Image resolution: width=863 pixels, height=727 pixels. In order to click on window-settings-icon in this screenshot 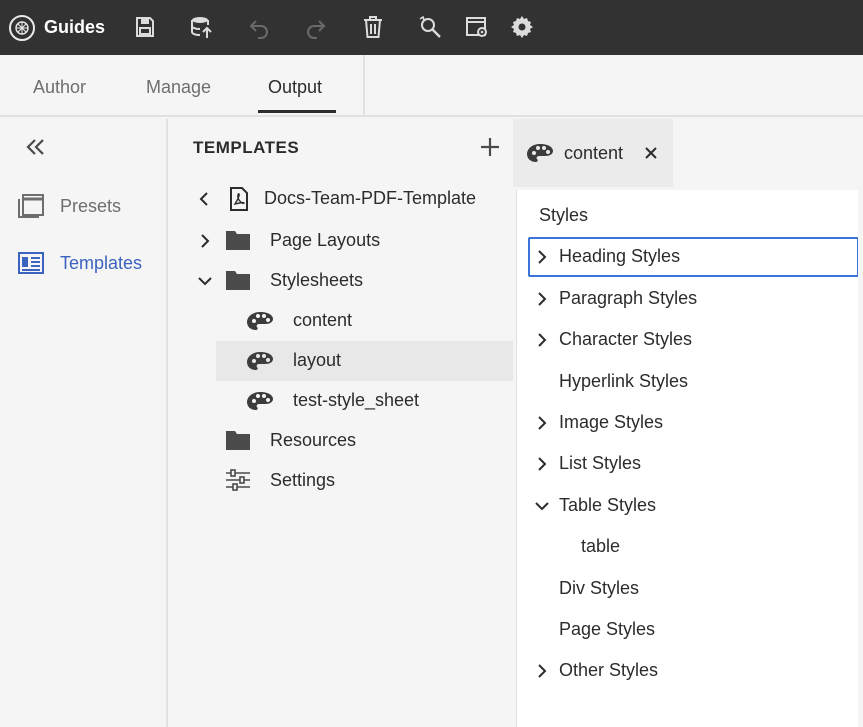, I will do `click(477, 27)`.